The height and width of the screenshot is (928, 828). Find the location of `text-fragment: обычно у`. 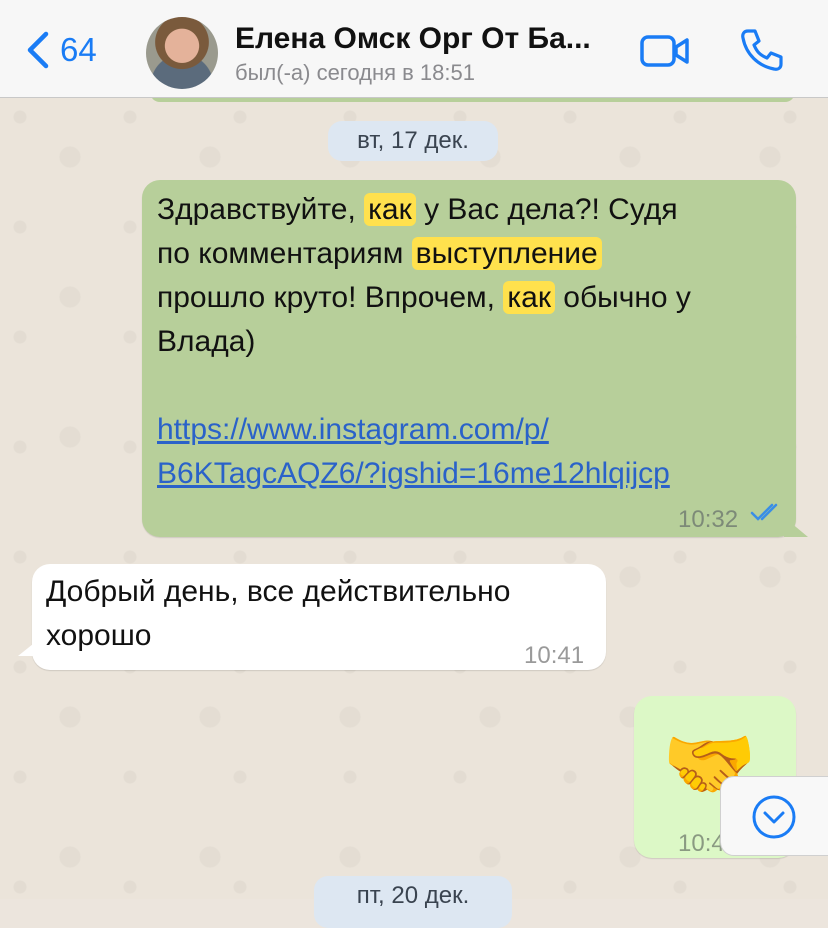

text-fragment: обычно у is located at coordinates (622, 297).